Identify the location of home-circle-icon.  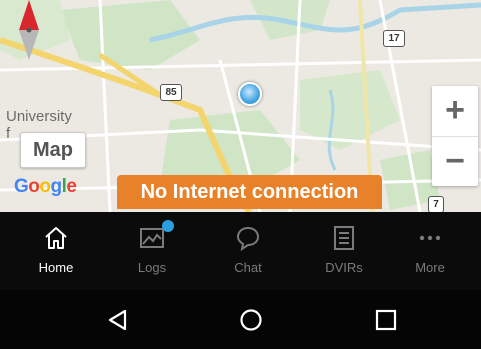
(251, 320).